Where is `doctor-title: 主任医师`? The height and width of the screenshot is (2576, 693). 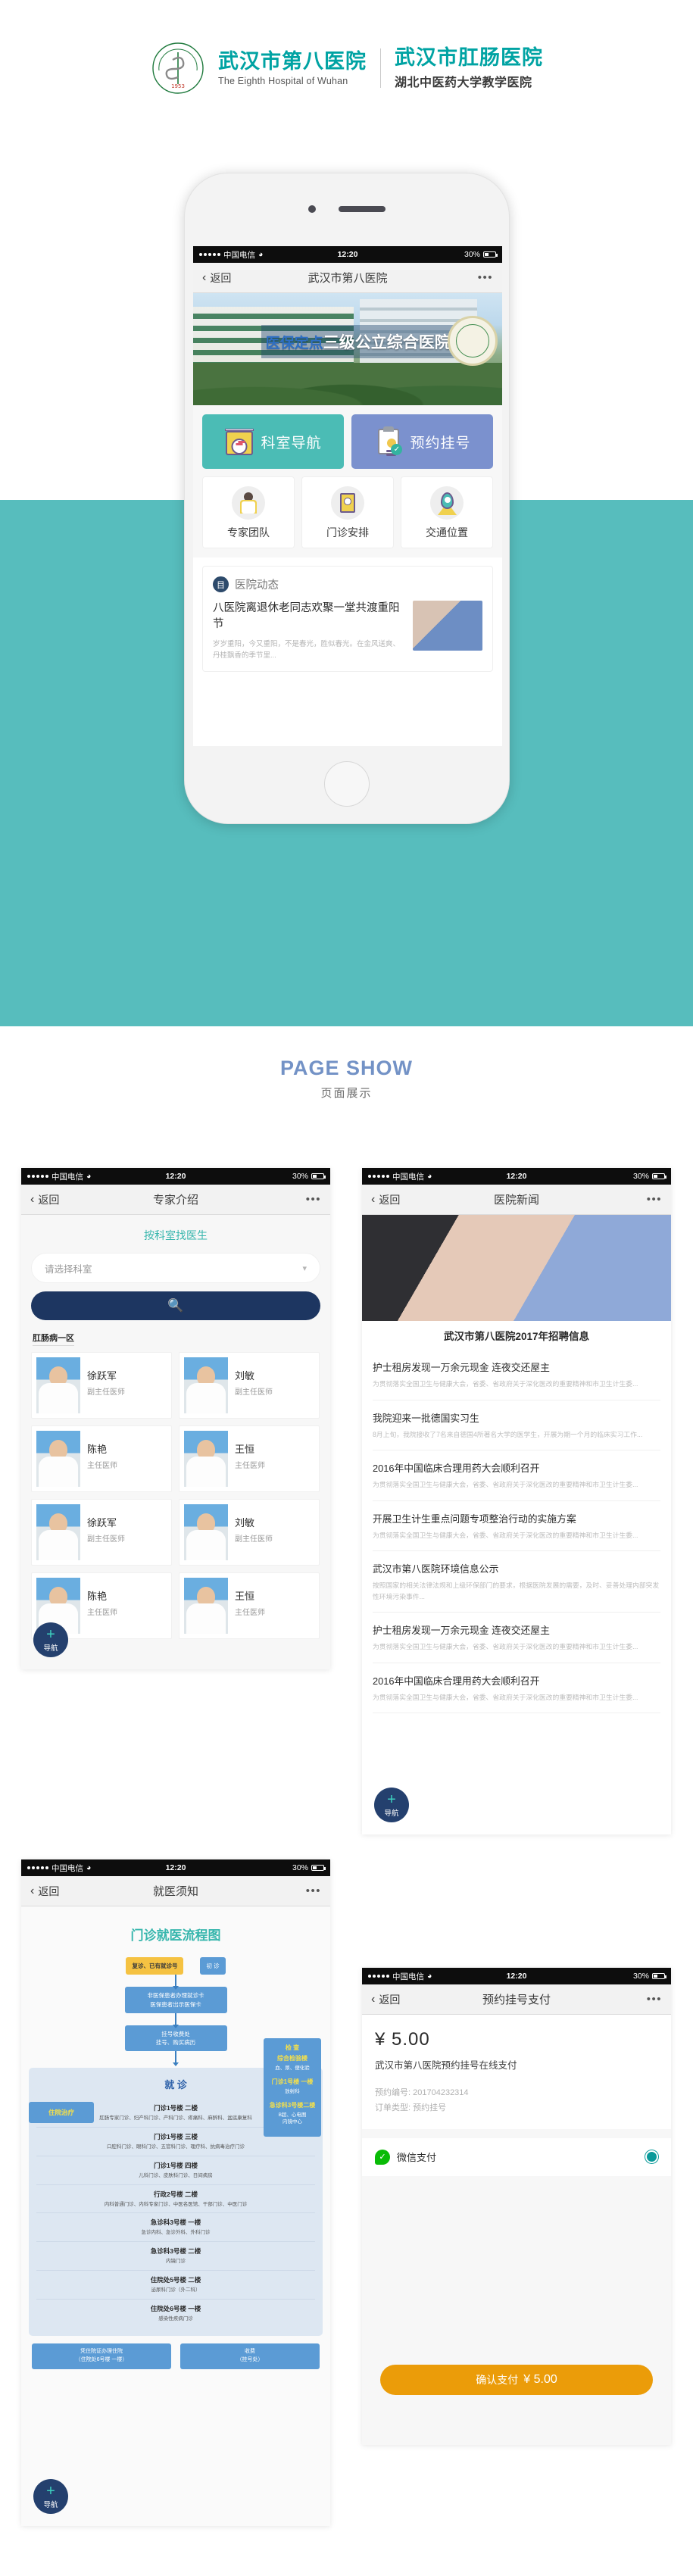
doctor-title: 主任医师 is located at coordinates (102, 1466).